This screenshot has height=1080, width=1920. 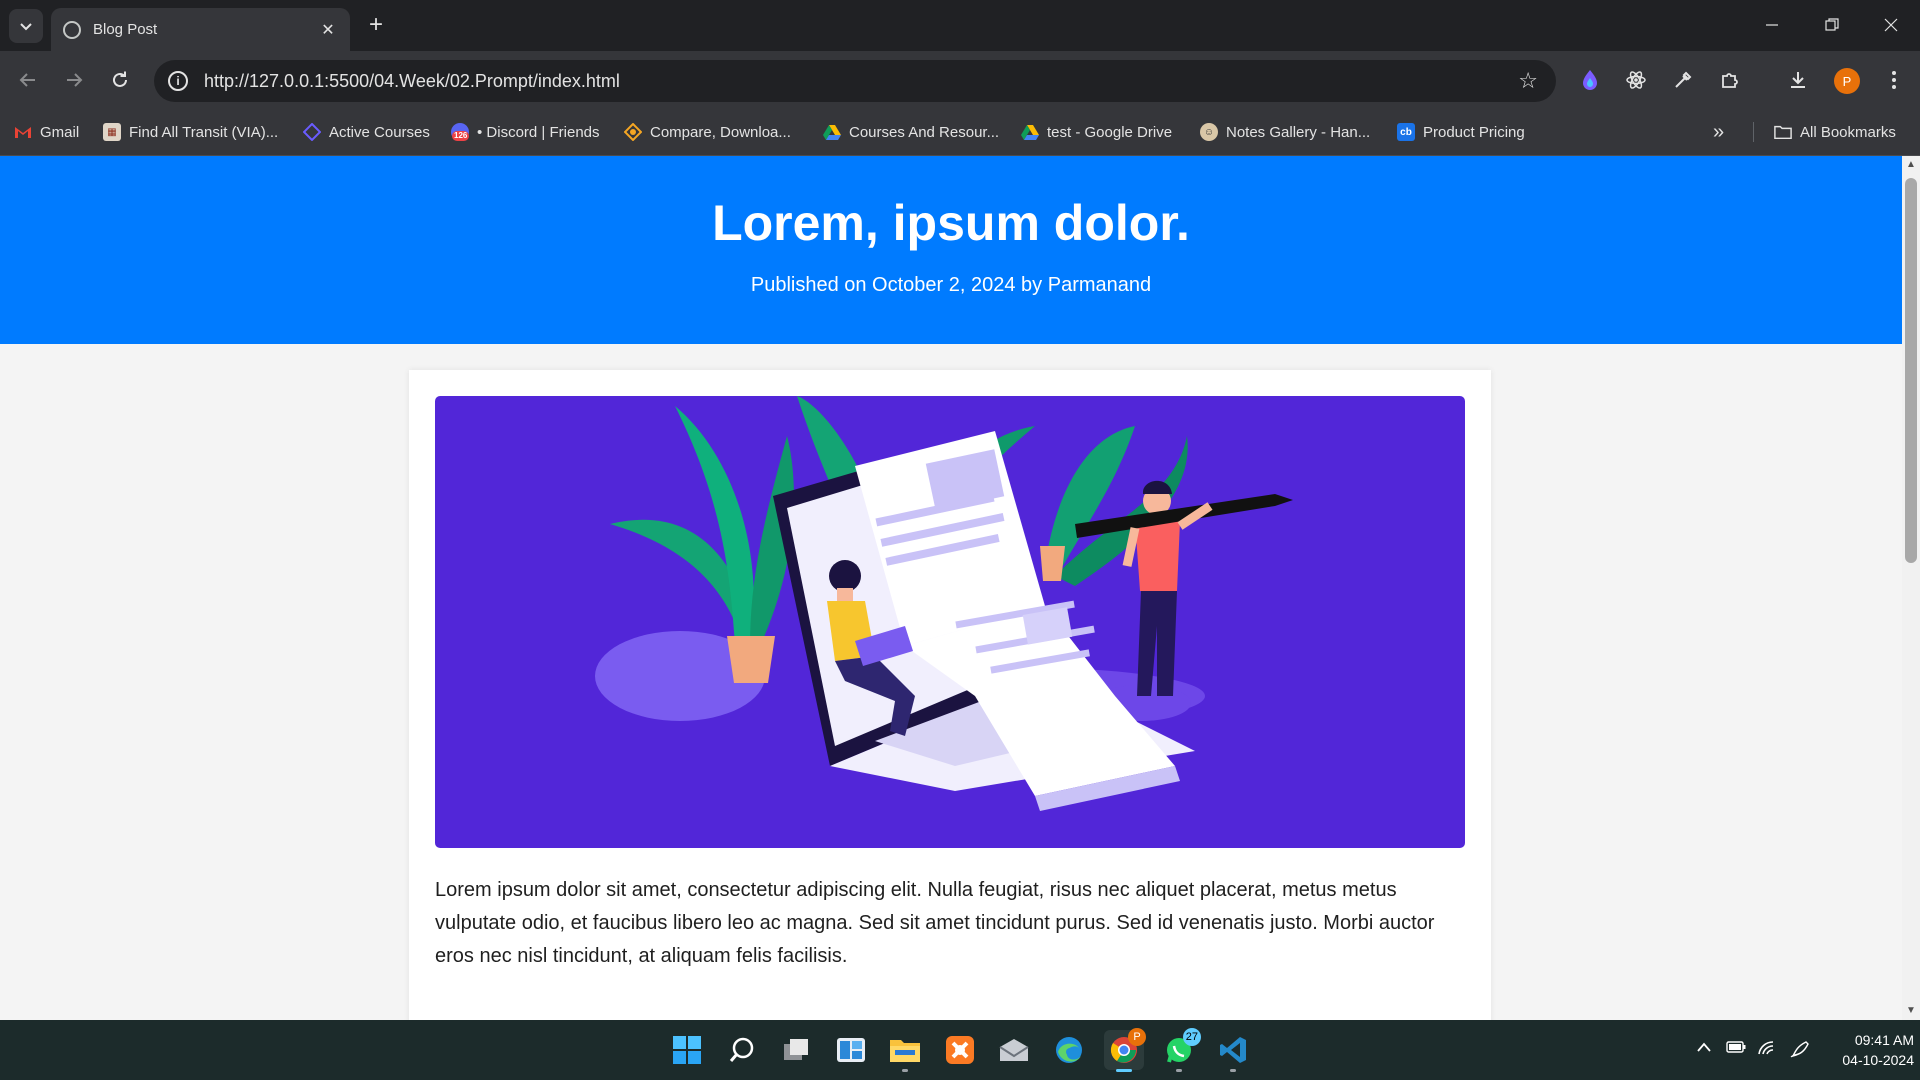 I want to click on eyedropper-icon, so click(x=1683, y=80).